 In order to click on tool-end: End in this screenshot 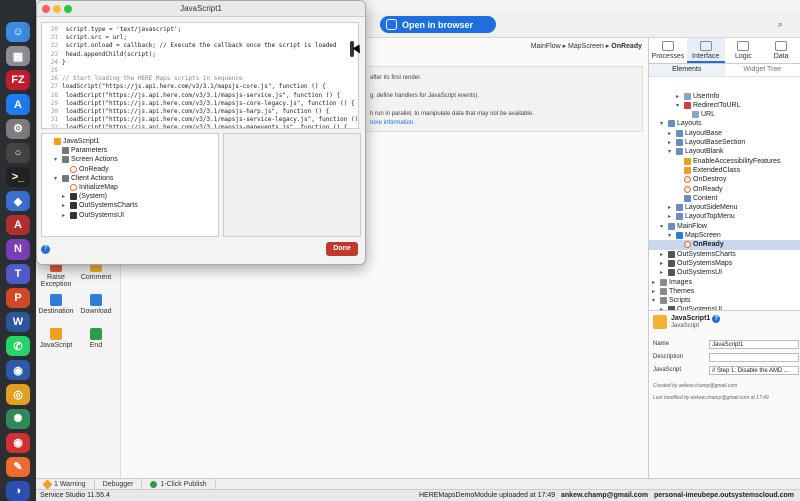, I will do `click(96, 338)`.